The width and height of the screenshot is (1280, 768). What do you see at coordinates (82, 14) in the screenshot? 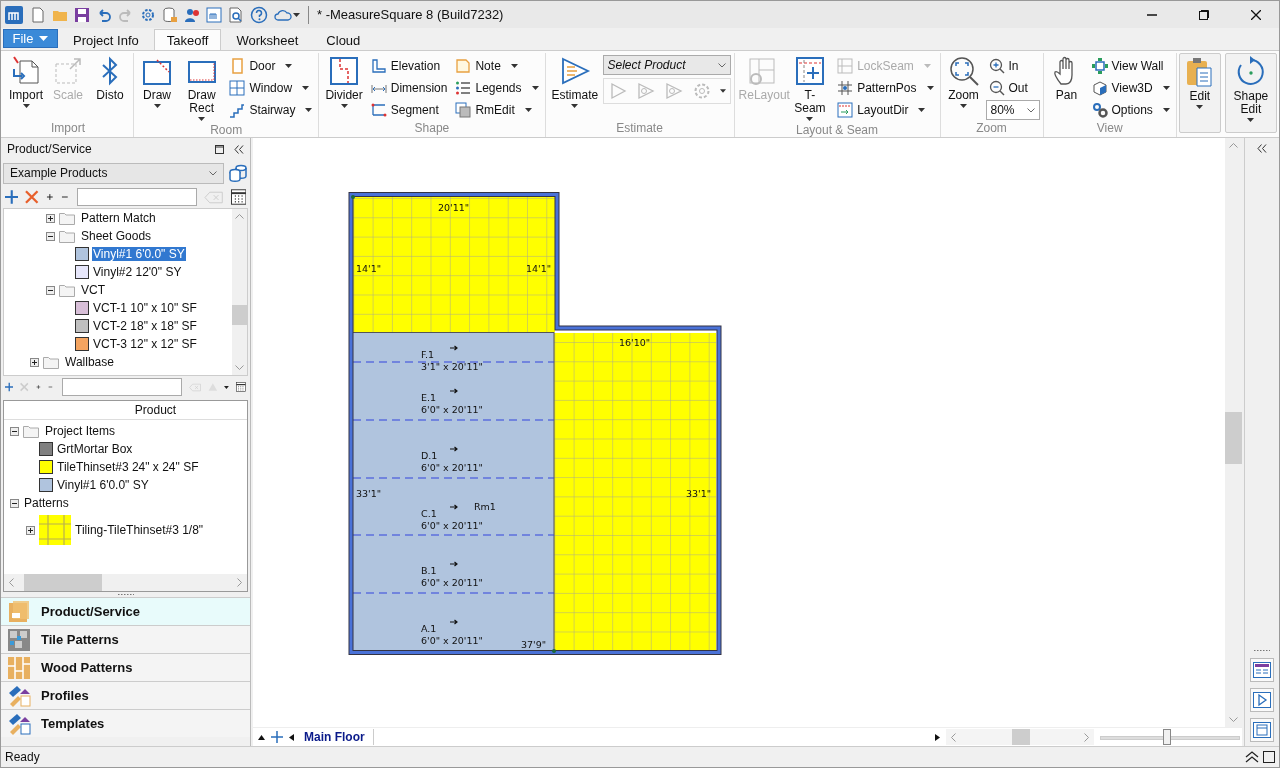
I see `save-icon` at bounding box center [82, 14].